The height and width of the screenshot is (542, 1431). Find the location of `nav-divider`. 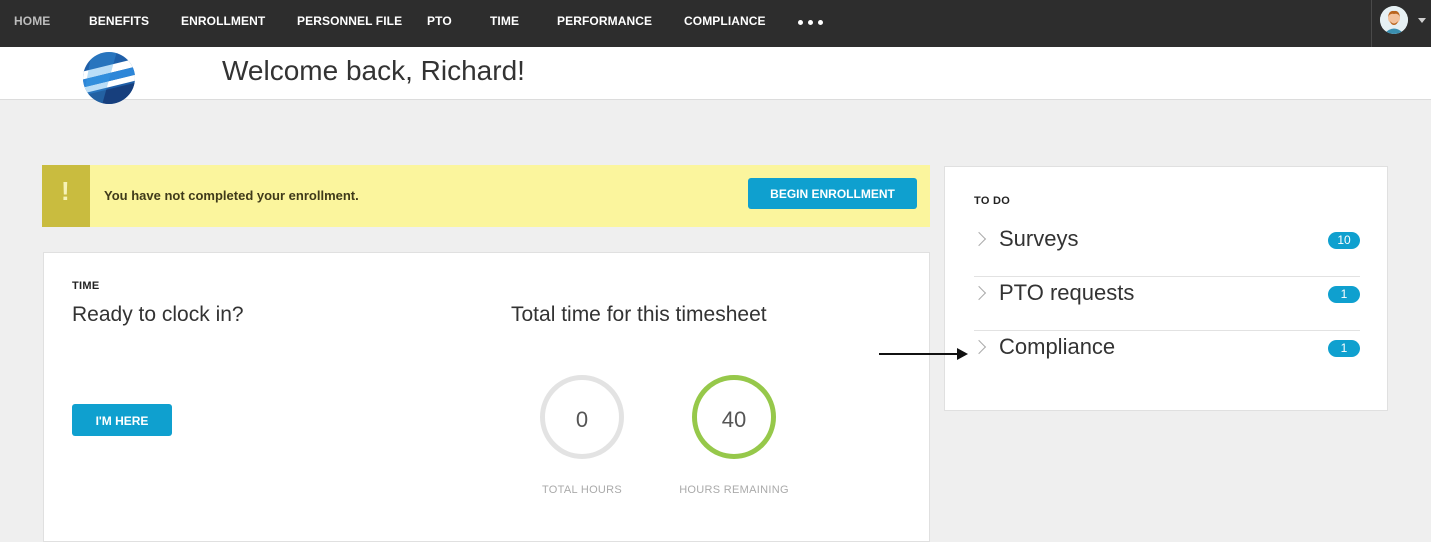

nav-divider is located at coordinates (1371, 23).